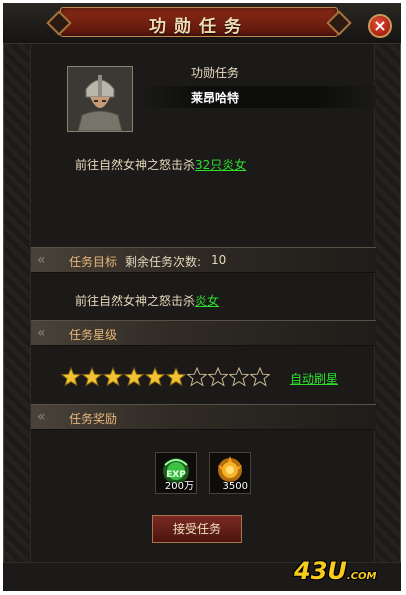 The height and width of the screenshot is (595, 406). I want to click on close-icon: ×, so click(380, 25).